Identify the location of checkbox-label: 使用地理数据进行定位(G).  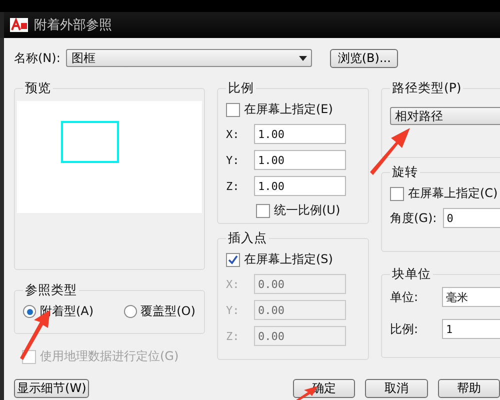
(109, 356).